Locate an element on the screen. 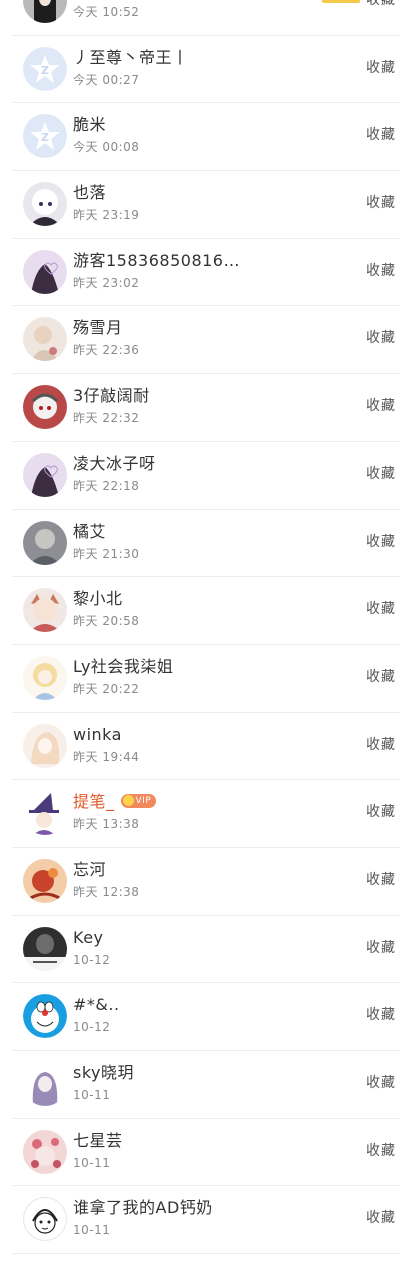  visitor-name: #*&.. is located at coordinates (96, 1005).